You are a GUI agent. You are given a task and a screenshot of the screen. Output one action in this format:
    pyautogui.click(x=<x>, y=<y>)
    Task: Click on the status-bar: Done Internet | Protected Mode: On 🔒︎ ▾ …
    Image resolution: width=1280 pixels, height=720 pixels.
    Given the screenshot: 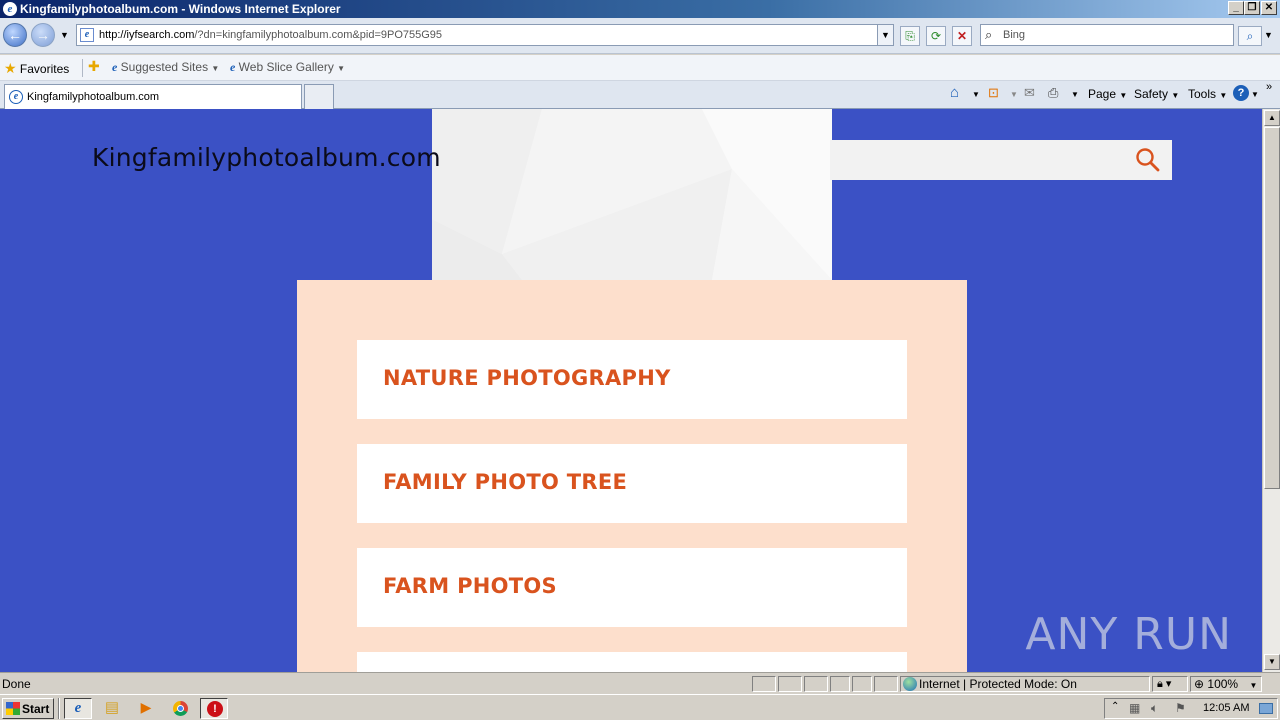 What is the action you would take?
    pyautogui.click(x=640, y=683)
    